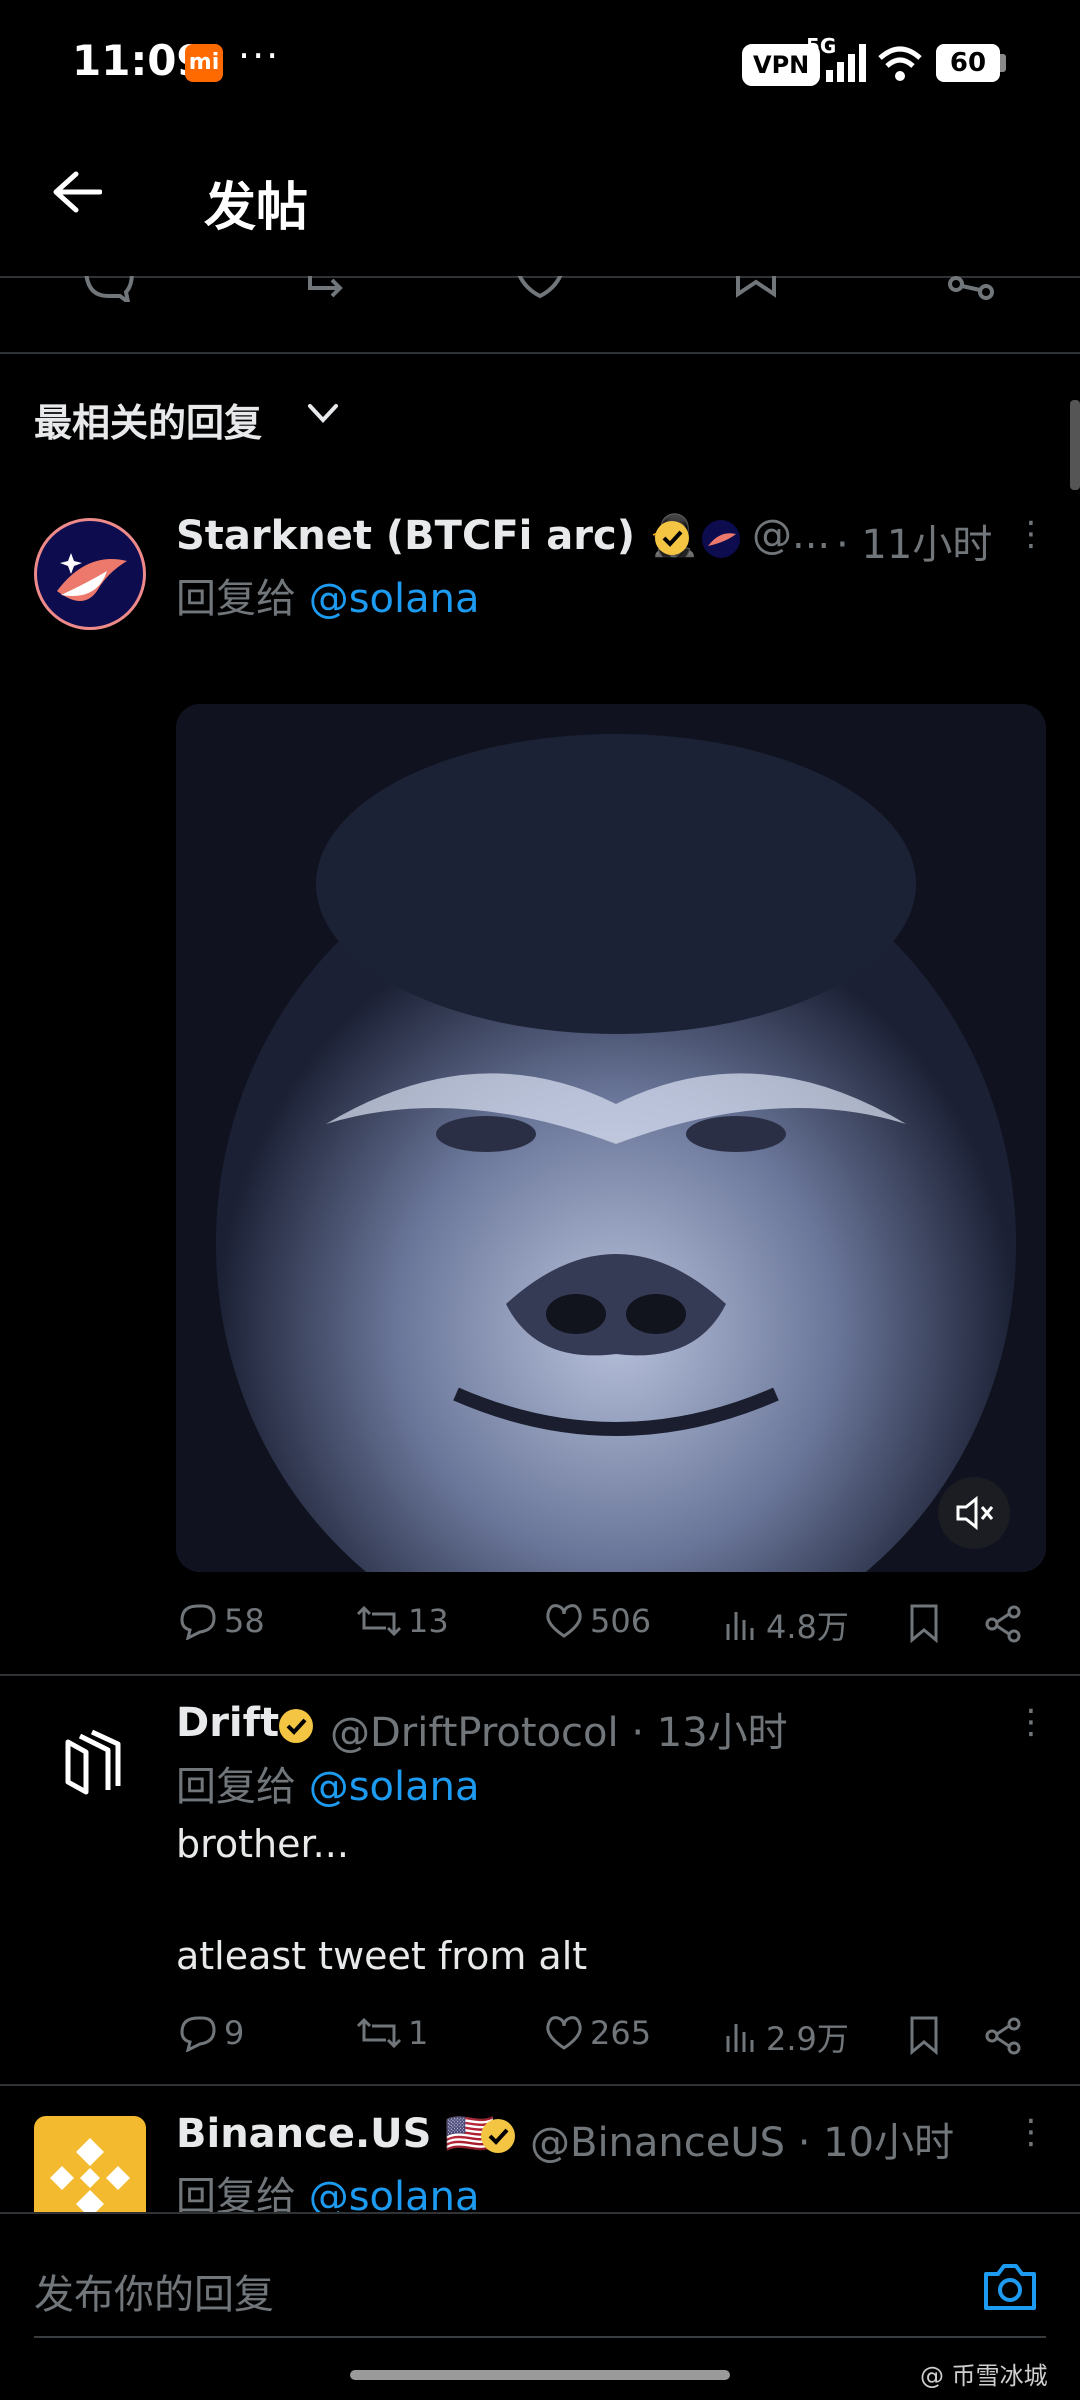 The image size is (1080, 2400). I want to click on battery-level: 60, so click(968, 63).